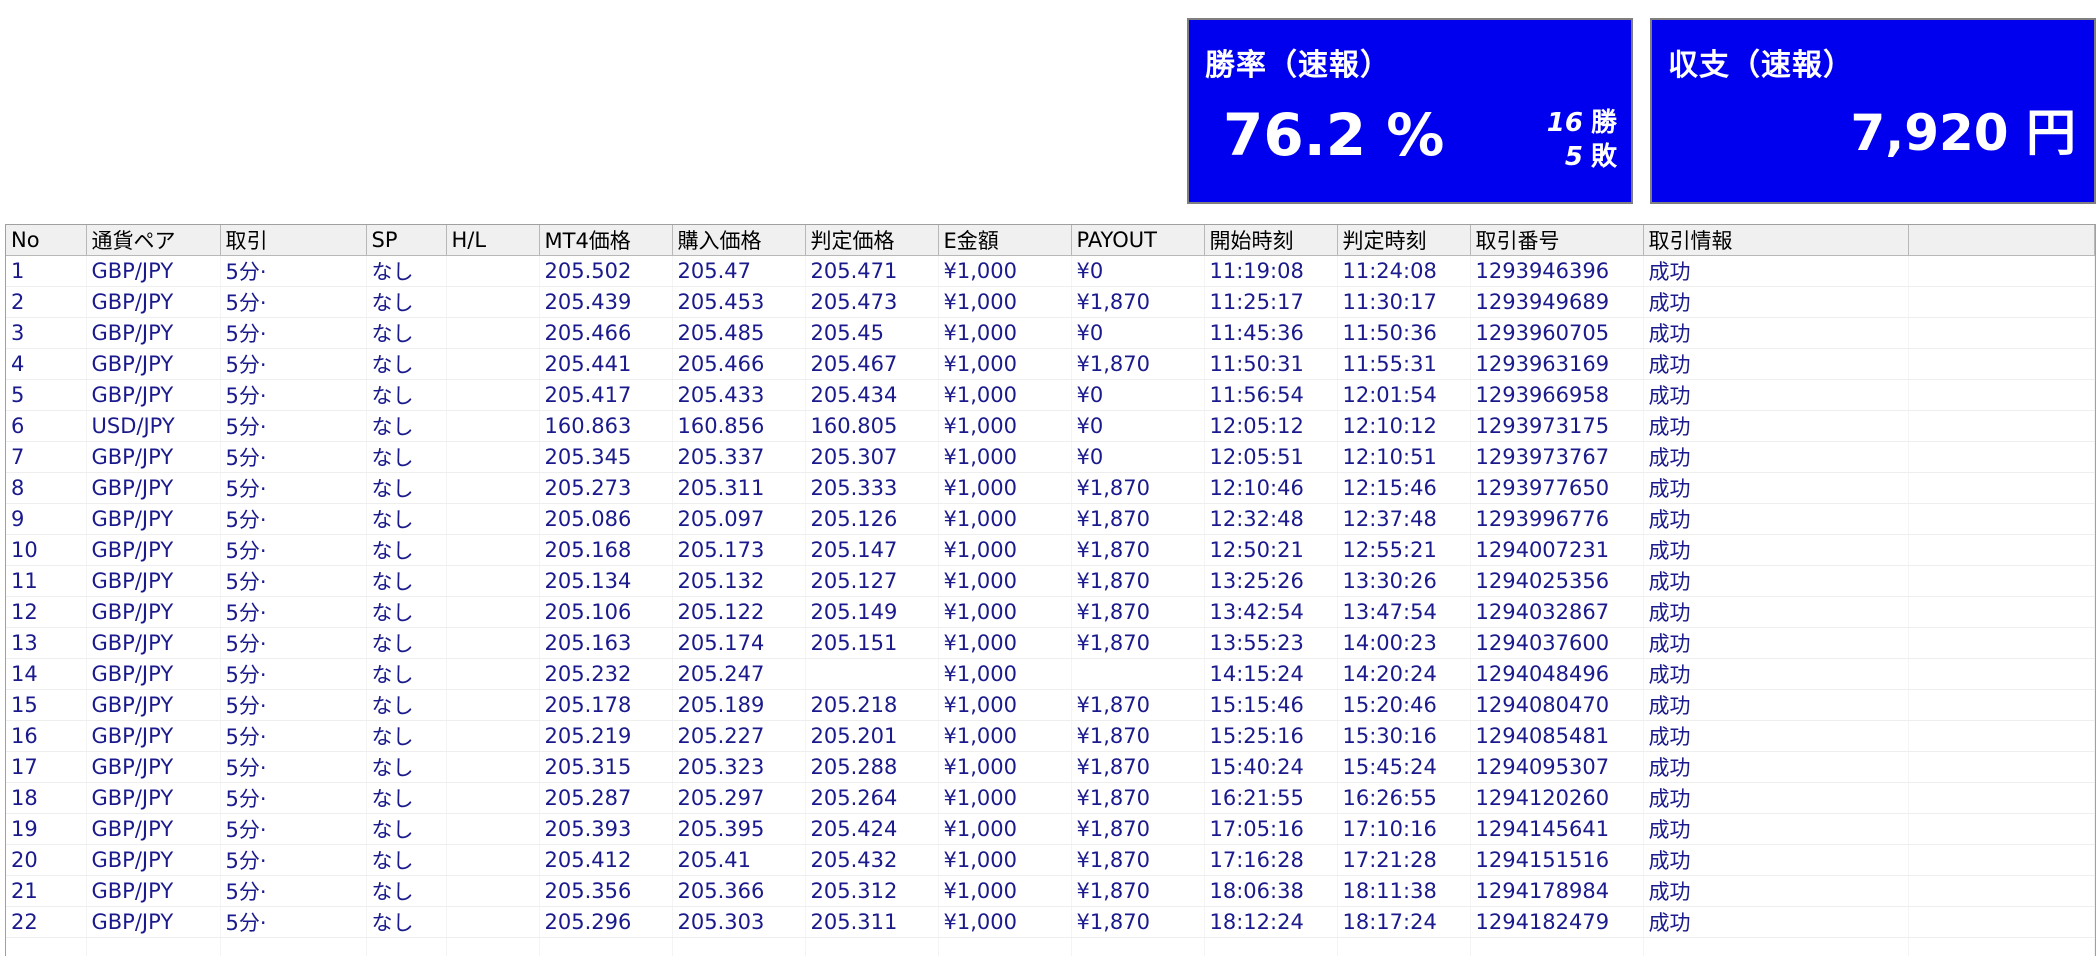  What do you see at coordinates (739, 705) in the screenshot?
I see `table-cell: 205.189` at bounding box center [739, 705].